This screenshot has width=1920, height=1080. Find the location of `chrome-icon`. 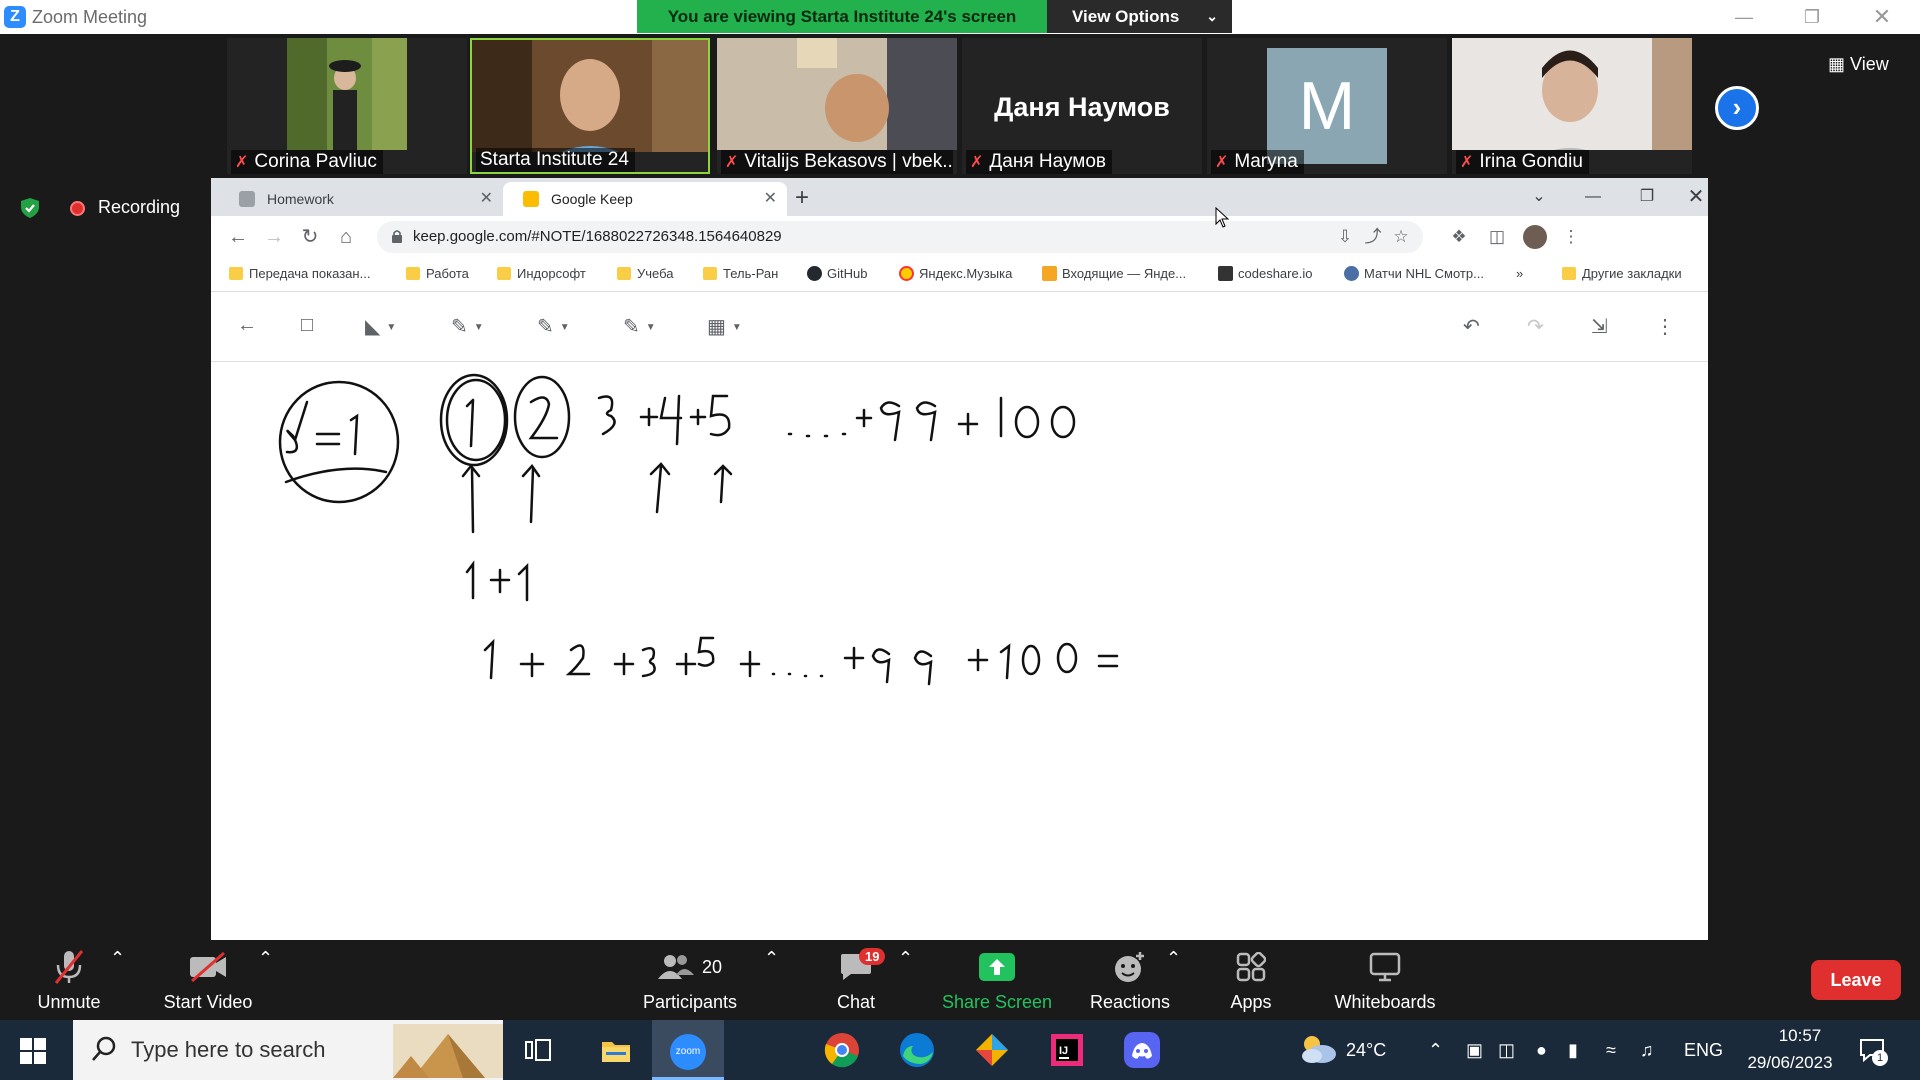

chrome-icon is located at coordinates (842, 1050).